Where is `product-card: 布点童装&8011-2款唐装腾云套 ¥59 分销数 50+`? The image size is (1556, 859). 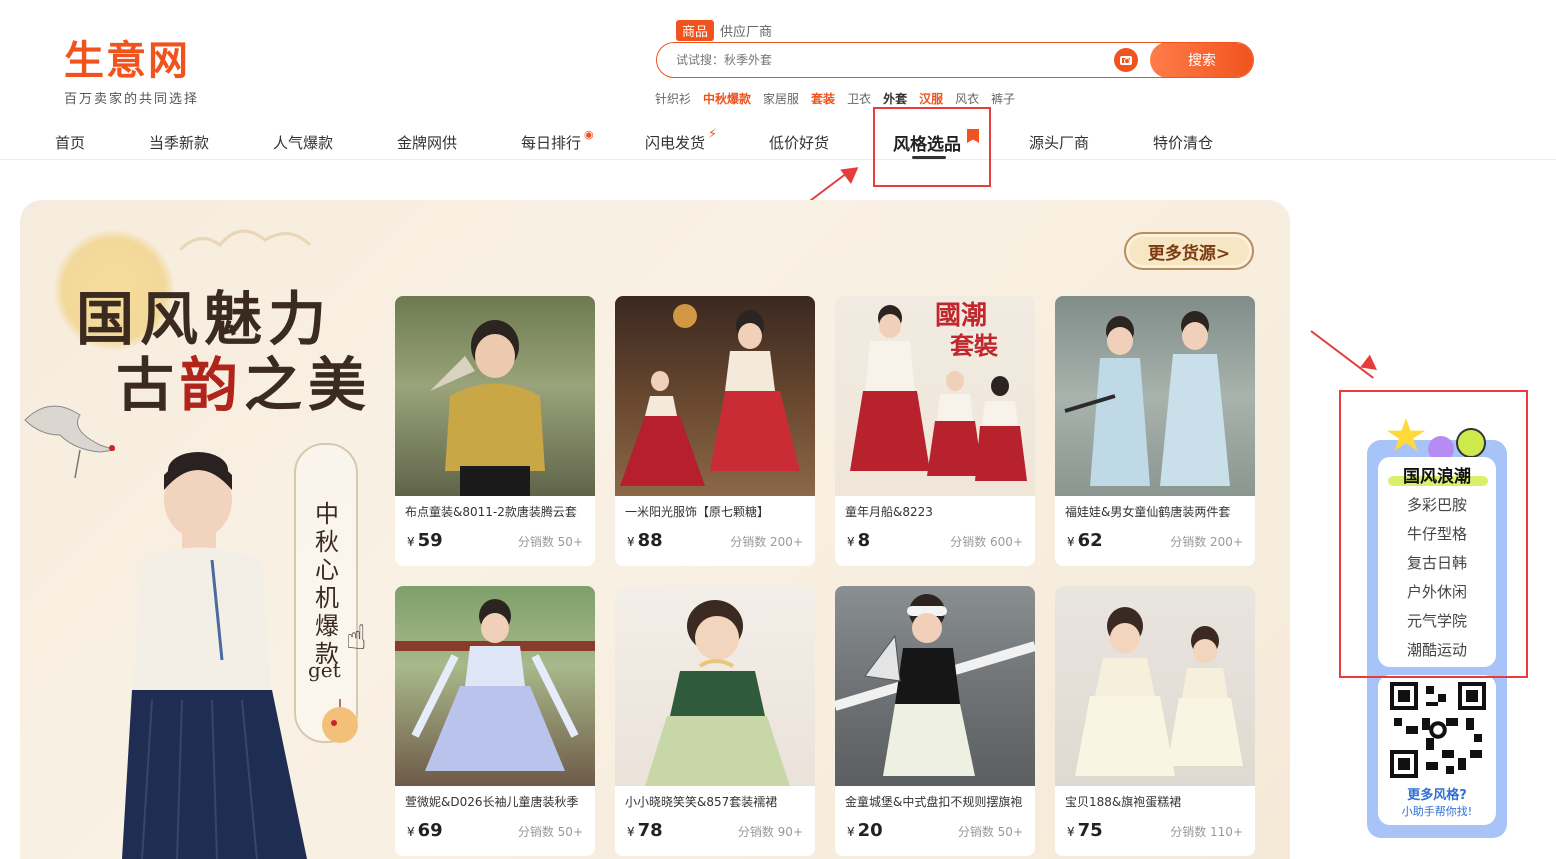
product-card: 布点童装&8011-2款唐装腾云套 ¥59 分销数 50+ is located at coordinates (495, 431).